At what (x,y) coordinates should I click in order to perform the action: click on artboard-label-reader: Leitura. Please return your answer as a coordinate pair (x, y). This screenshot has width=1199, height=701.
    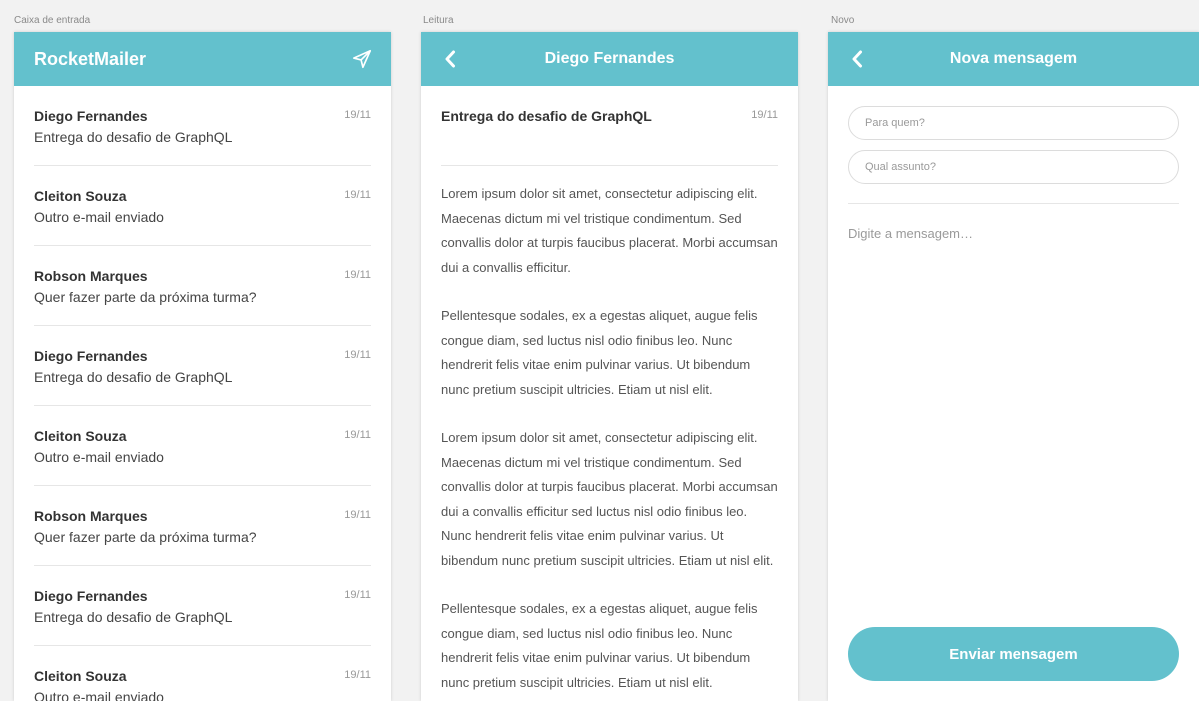
    Looking at the image, I should click on (438, 20).